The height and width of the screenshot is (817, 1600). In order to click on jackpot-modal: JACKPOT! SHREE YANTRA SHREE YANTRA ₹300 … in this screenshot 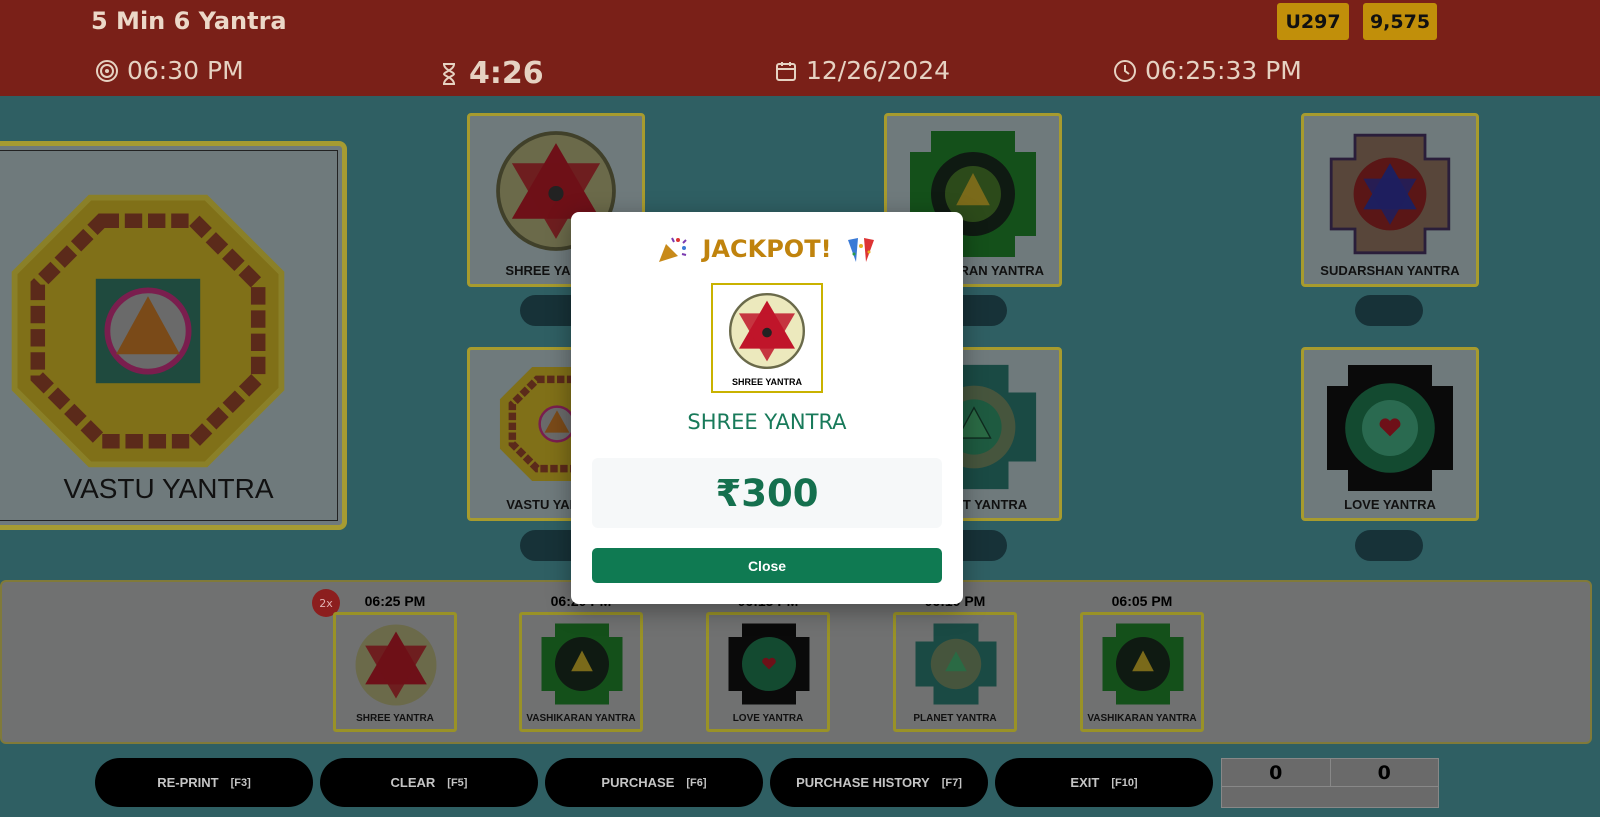, I will do `click(767, 408)`.